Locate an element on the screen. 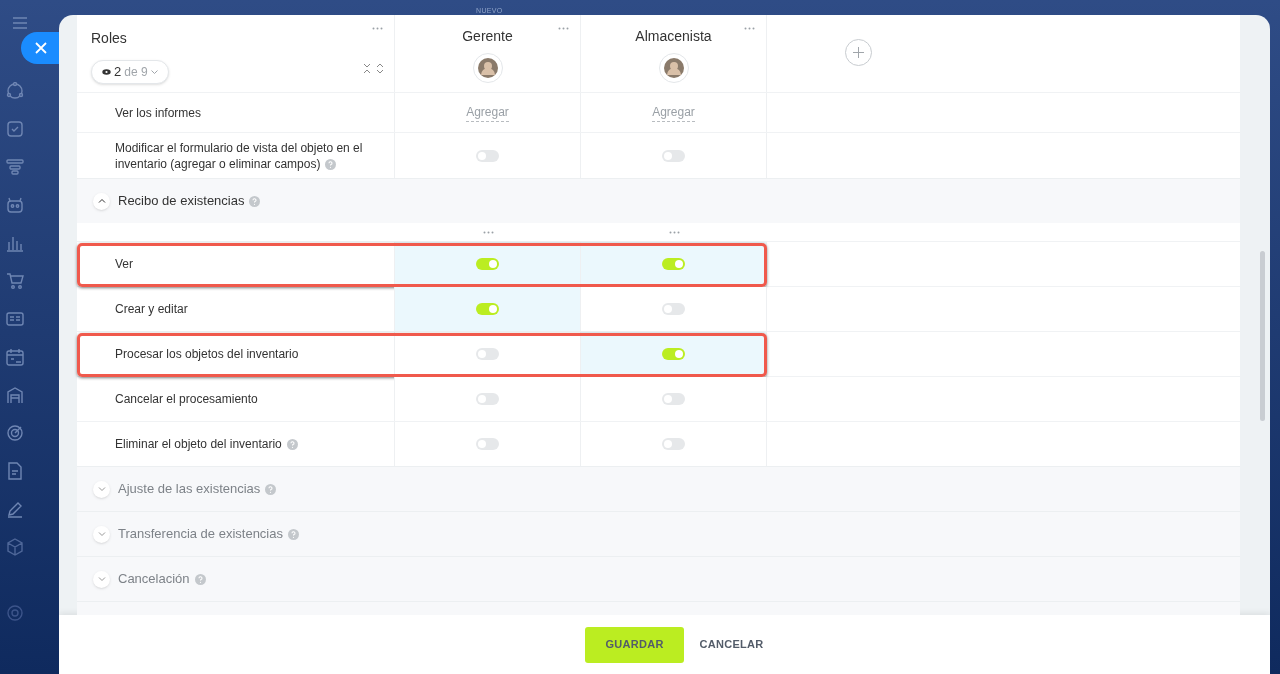 The image size is (1280, 674). box-icon is located at coordinates (15, 547).